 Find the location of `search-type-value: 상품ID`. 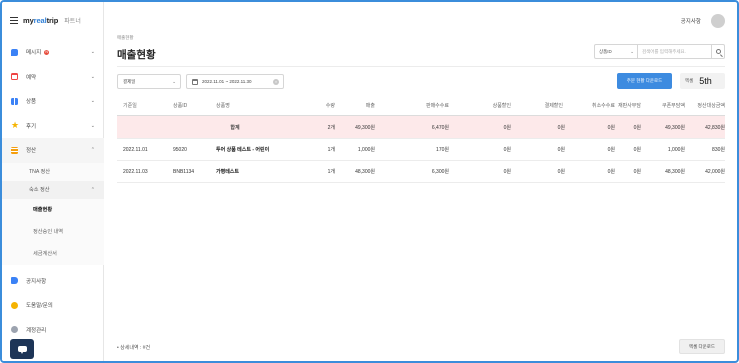

search-type-value: 상품ID is located at coordinates (605, 51).